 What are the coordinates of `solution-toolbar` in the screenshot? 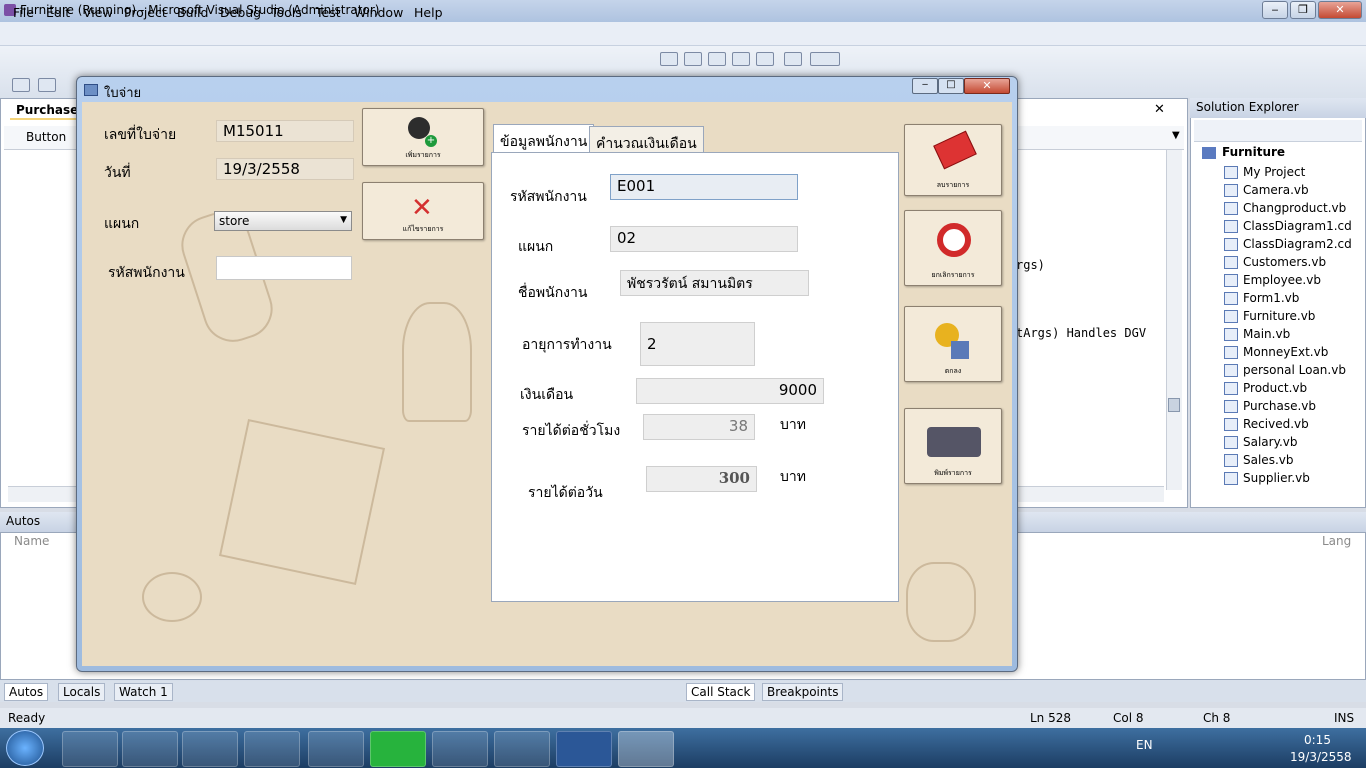 It's located at (1278, 131).